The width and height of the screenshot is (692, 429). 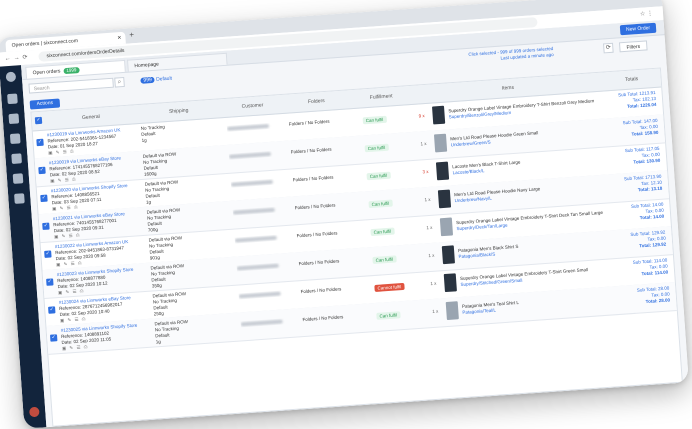 What do you see at coordinates (608, 48) in the screenshot?
I see `refresh-icon: ⟳` at bounding box center [608, 48].